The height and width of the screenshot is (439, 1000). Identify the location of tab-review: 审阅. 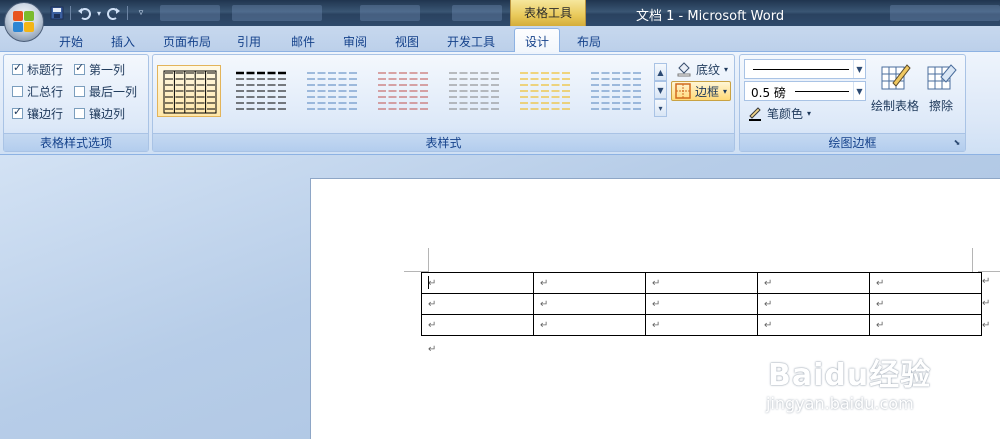
(355, 41).